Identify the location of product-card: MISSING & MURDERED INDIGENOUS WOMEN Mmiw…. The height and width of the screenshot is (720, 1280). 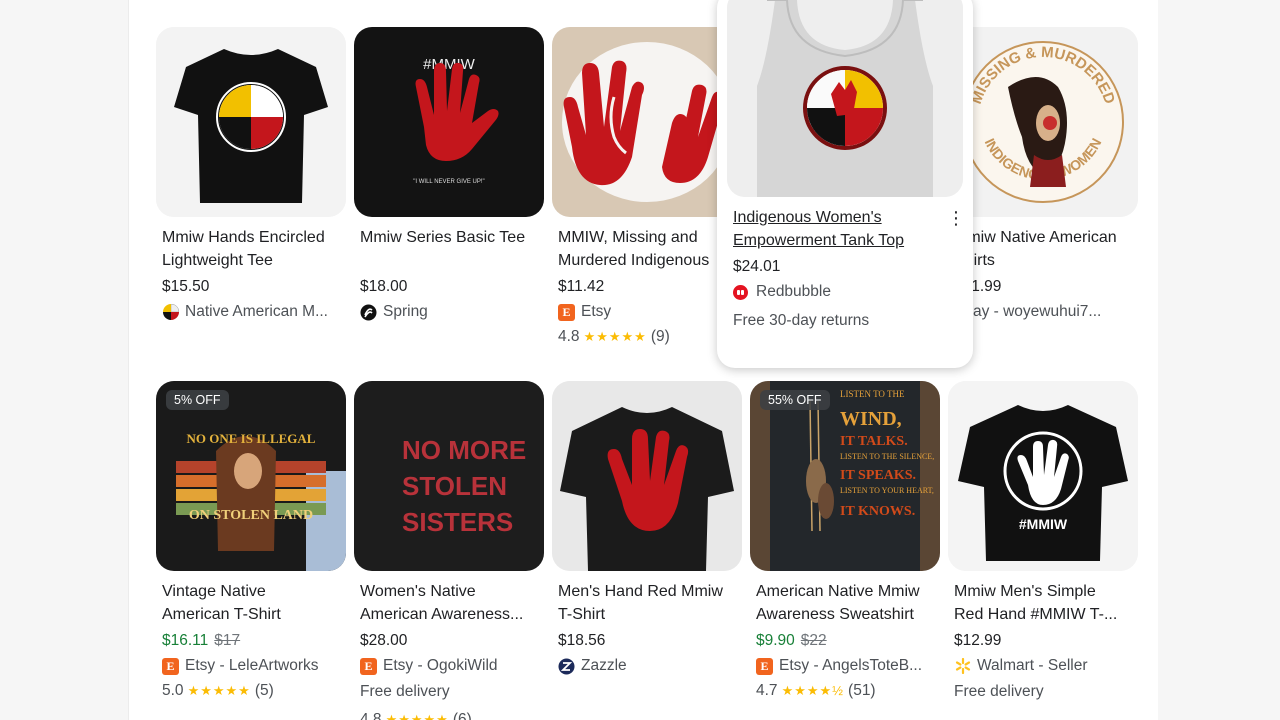
(1043, 175).